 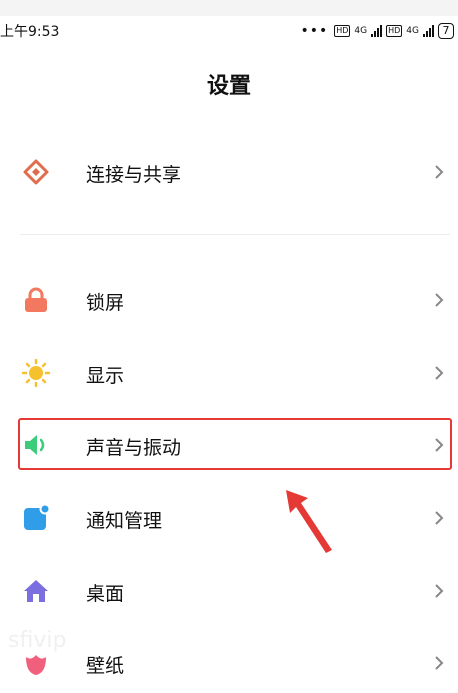 What do you see at coordinates (229, 172) in the screenshot?
I see `settings-item-connection-sharing: 连接与共享` at bounding box center [229, 172].